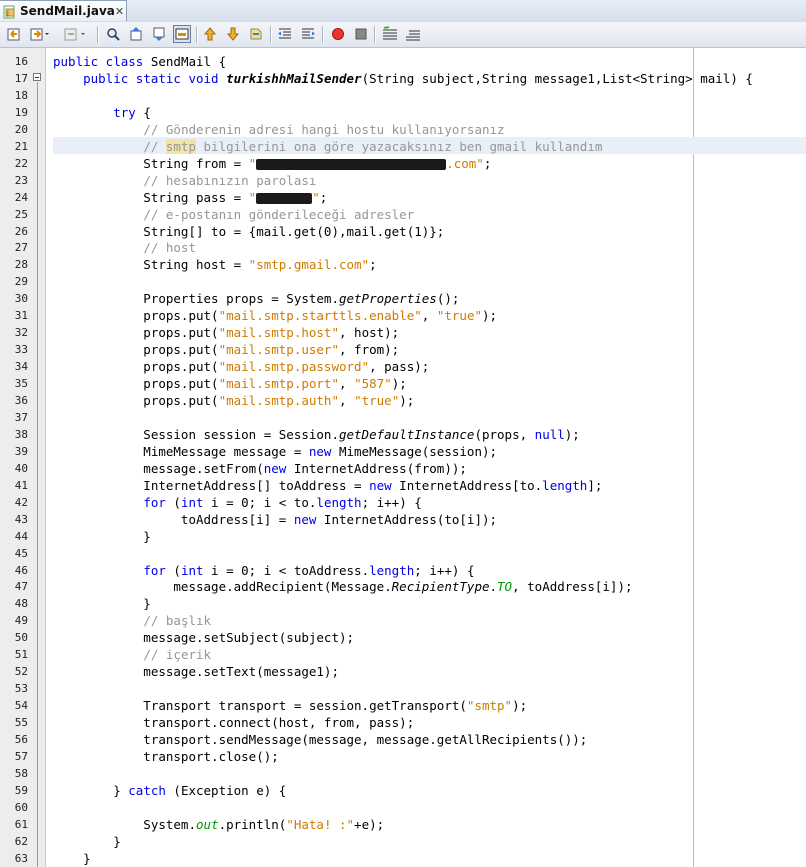 The width and height of the screenshot is (806, 867). I want to click on line-number: 54, so click(21, 706).